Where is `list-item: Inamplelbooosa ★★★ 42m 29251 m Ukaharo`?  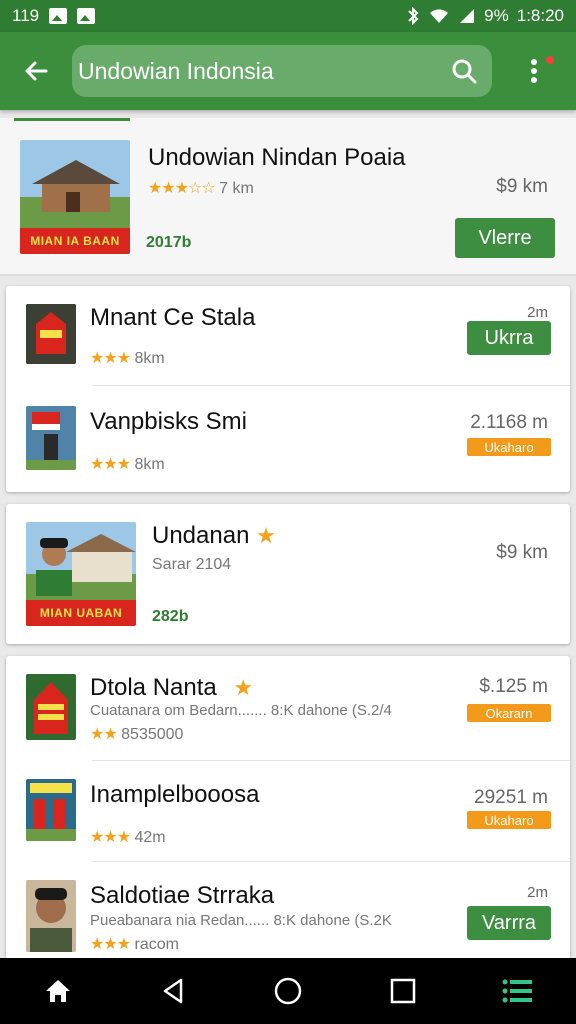 list-item: Inamplelbooosa ★★★ 42m 29251 m Ukaharo is located at coordinates (288, 811).